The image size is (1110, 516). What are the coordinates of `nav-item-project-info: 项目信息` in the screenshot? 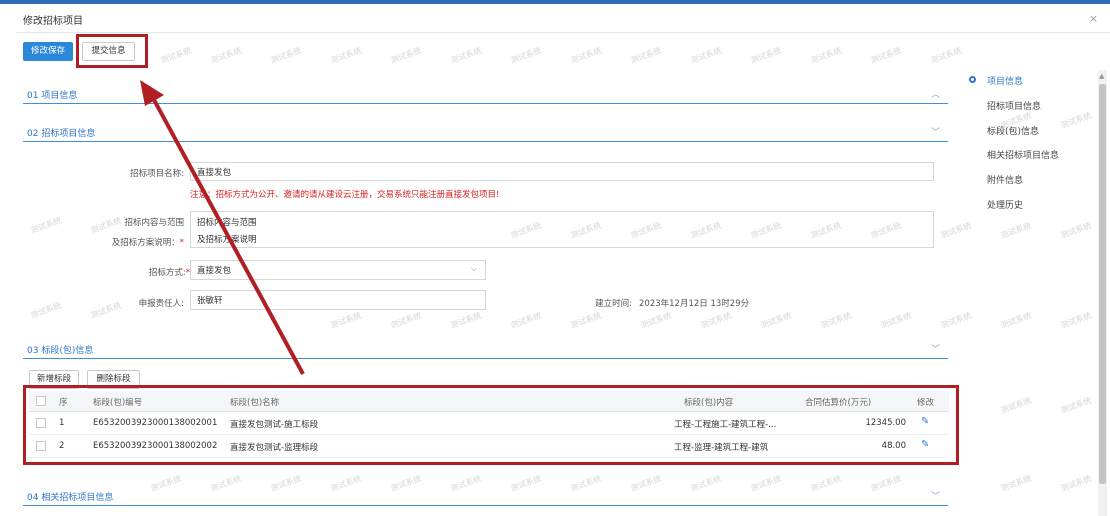 It's located at (1005, 80).